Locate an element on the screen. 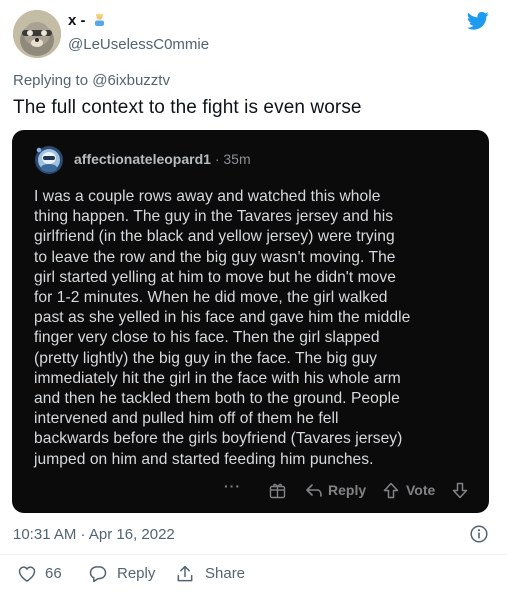 The image size is (507, 592). comment-actions: ··· Reply Vote is located at coordinates (250, 490).